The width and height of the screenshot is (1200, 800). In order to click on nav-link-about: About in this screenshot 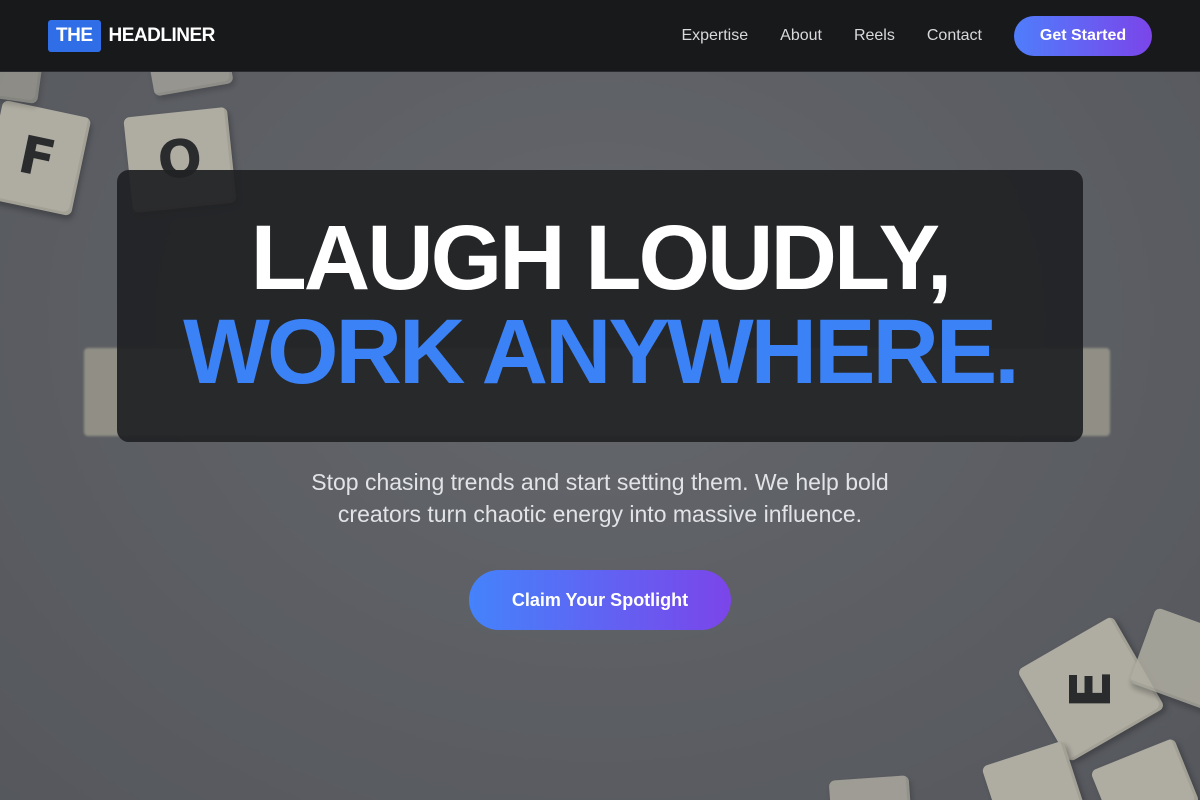, I will do `click(801, 36)`.